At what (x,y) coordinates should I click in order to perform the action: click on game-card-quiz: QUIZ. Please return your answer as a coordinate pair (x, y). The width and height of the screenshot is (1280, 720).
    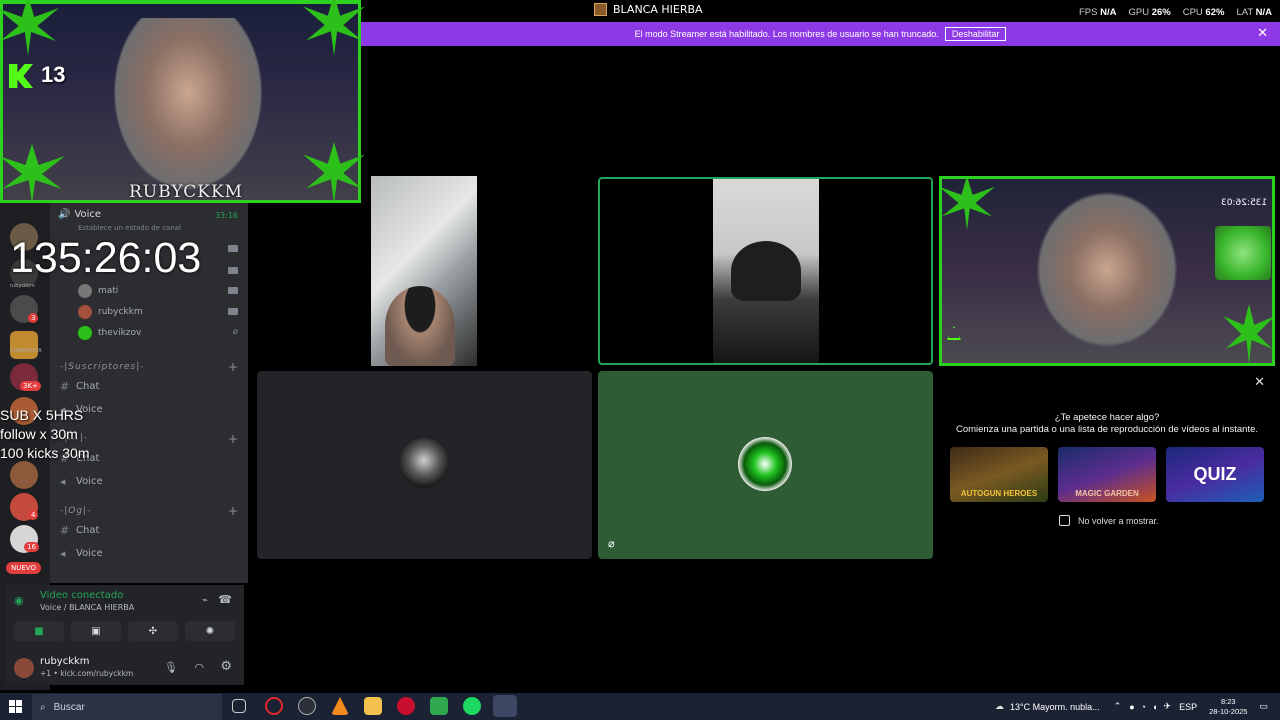
    Looking at the image, I should click on (1215, 474).